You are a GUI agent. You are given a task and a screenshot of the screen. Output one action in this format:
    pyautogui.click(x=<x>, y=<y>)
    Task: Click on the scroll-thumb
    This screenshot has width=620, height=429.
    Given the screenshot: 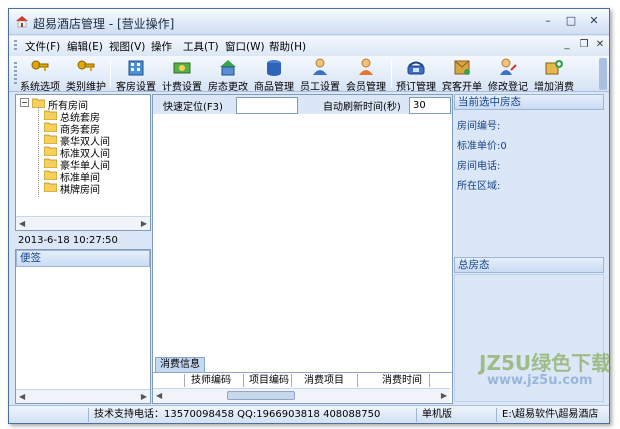 What is the action you would take?
    pyautogui.click(x=261, y=395)
    